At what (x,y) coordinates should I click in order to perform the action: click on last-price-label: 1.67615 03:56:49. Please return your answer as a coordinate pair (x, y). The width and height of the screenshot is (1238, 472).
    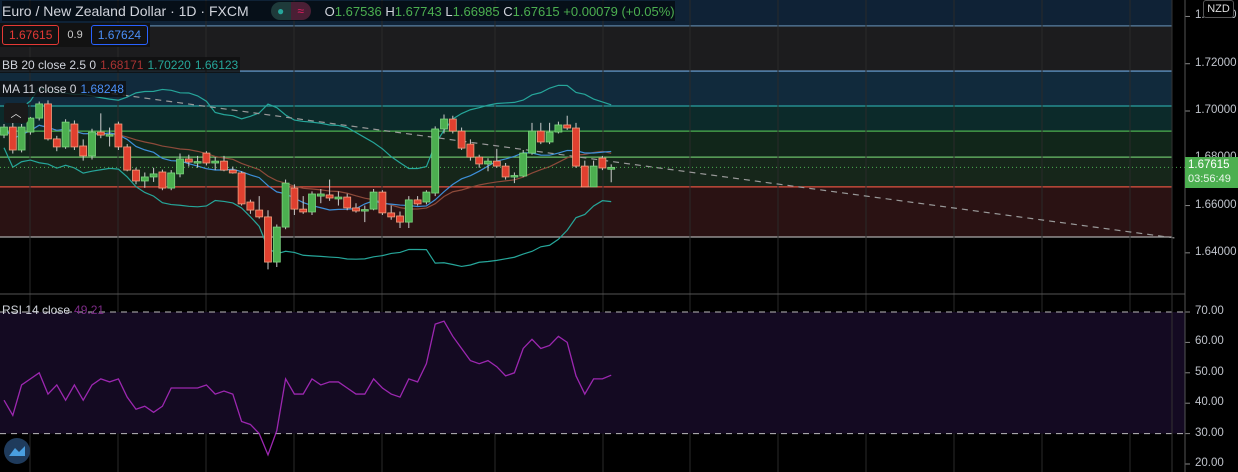
    Looking at the image, I should click on (1211, 172).